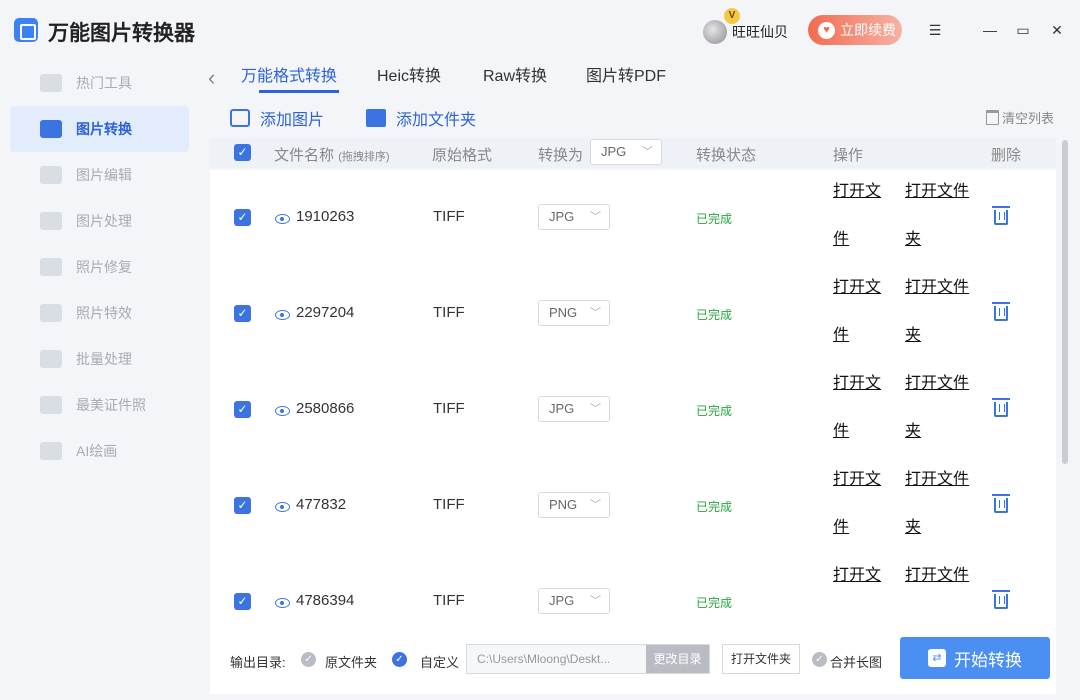  Describe the element at coordinates (99, 359) in the screenshot. I see `sidebar-item-batch: 批量处理` at that location.